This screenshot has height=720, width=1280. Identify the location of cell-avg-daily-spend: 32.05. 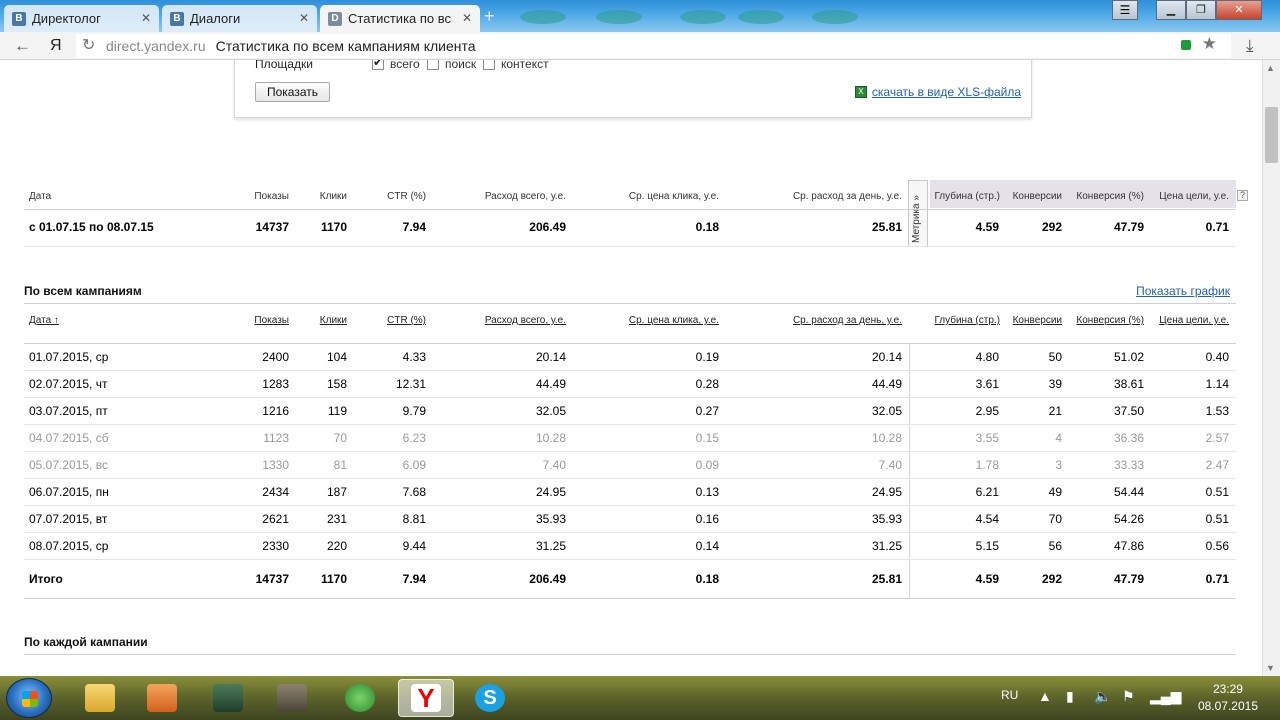
(886, 411).